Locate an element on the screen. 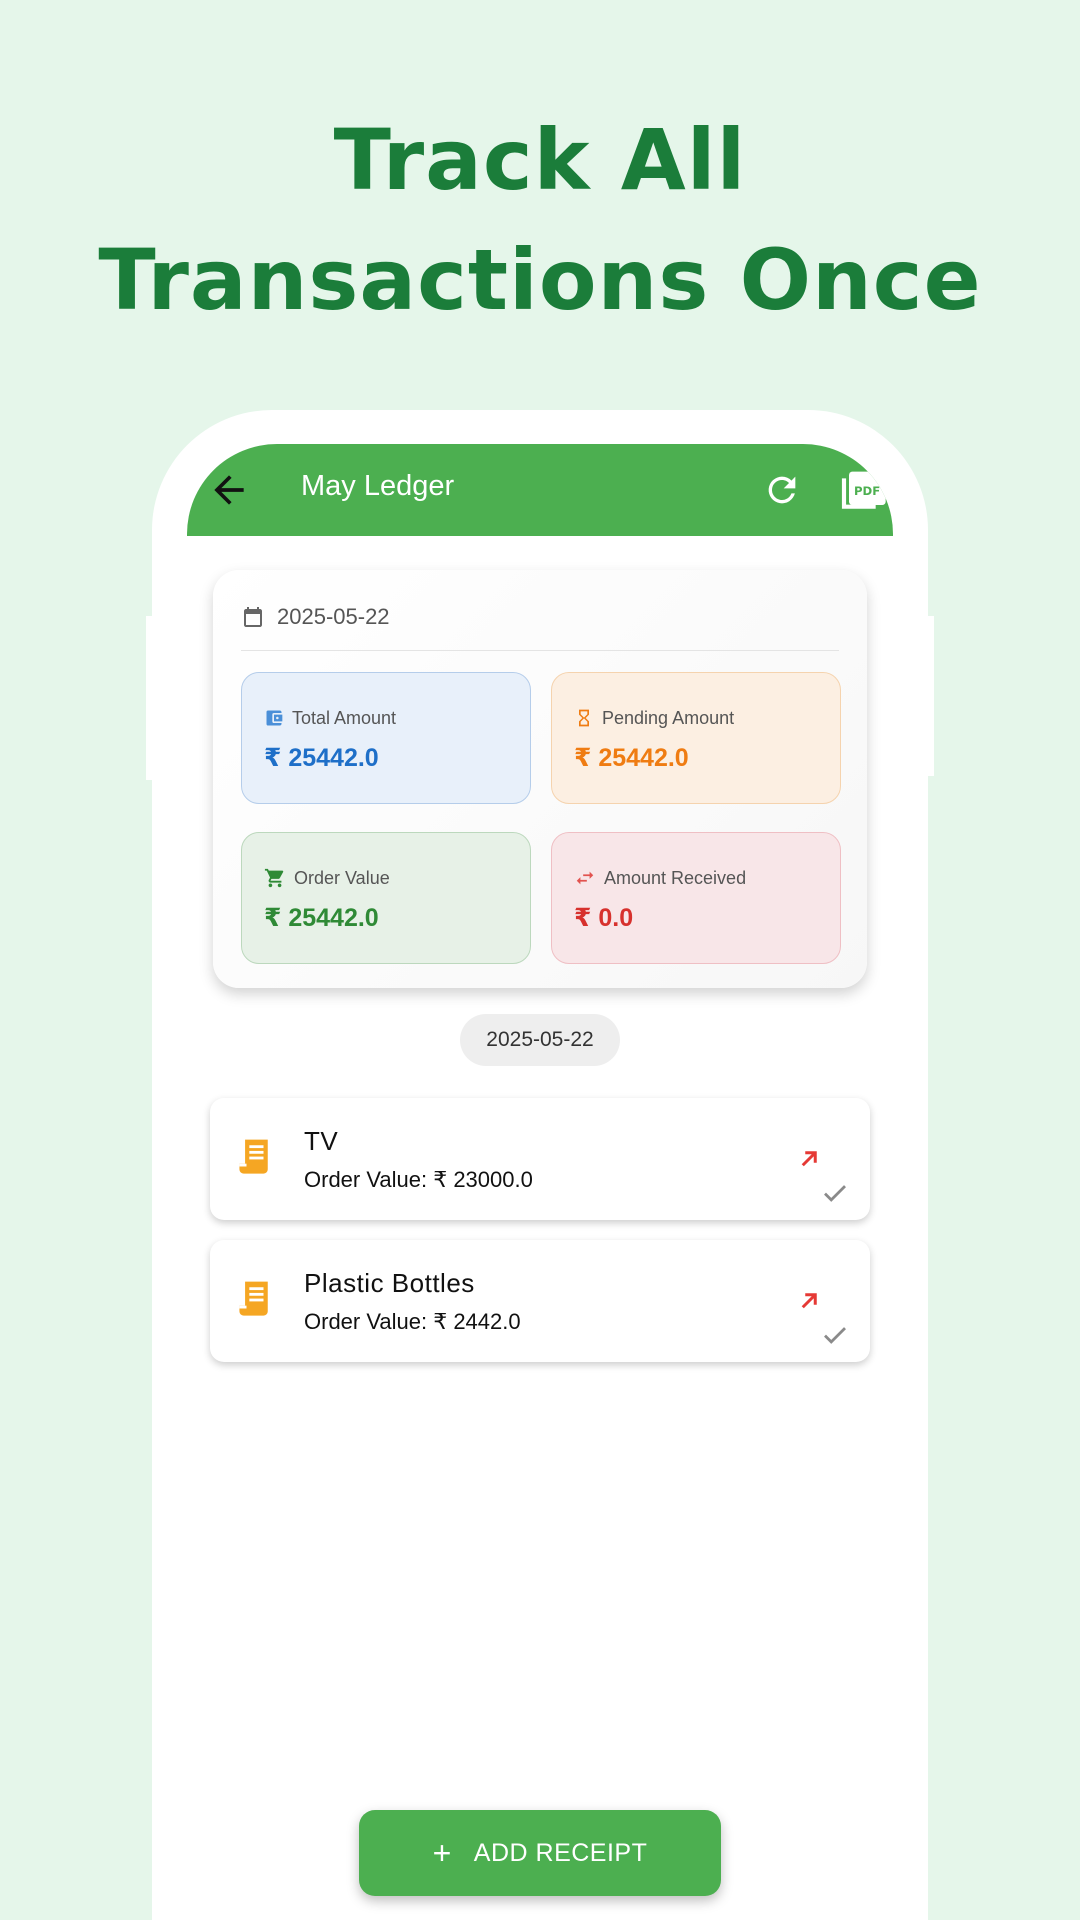 The height and width of the screenshot is (1920, 1080). page-title: May Ledger is located at coordinates (378, 486).